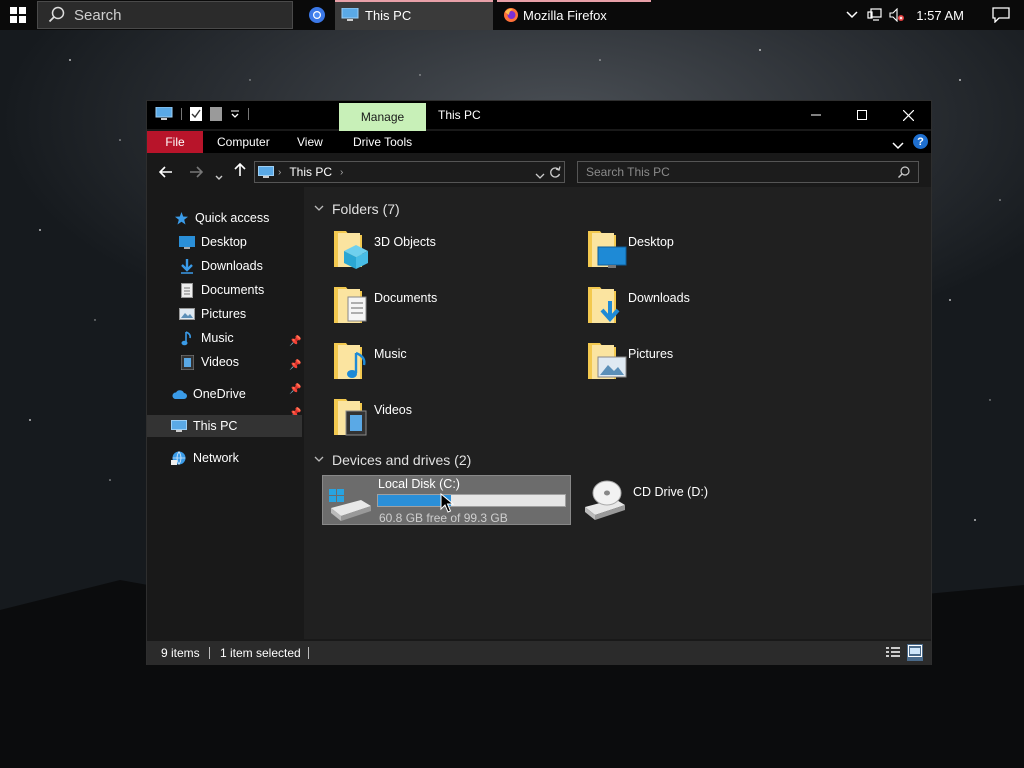 The height and width of the screenshot is (768, 1024). I want to click on pictures-icon, so click(187, 314).